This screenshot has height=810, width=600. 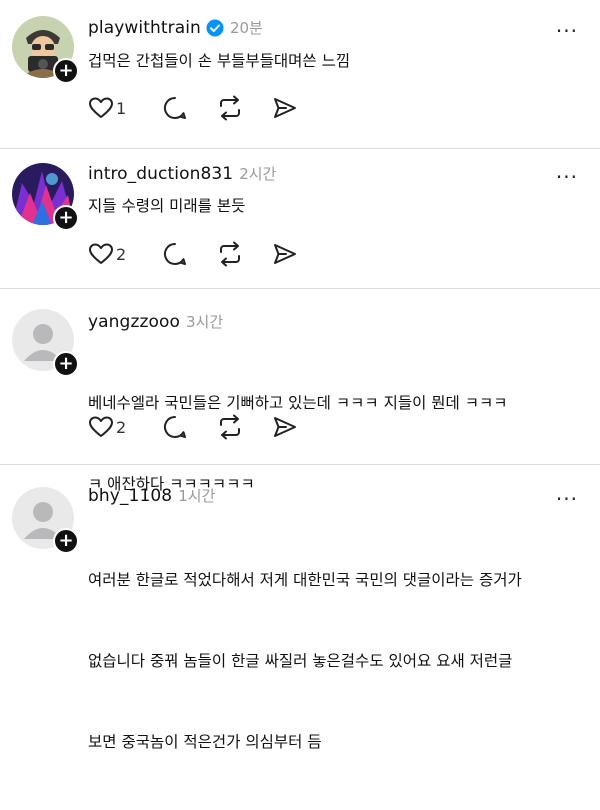 What do you see at coordinates (134, 322) in the screenshot?
I see `username: yangzzooo` at bounding box center [134, 322].